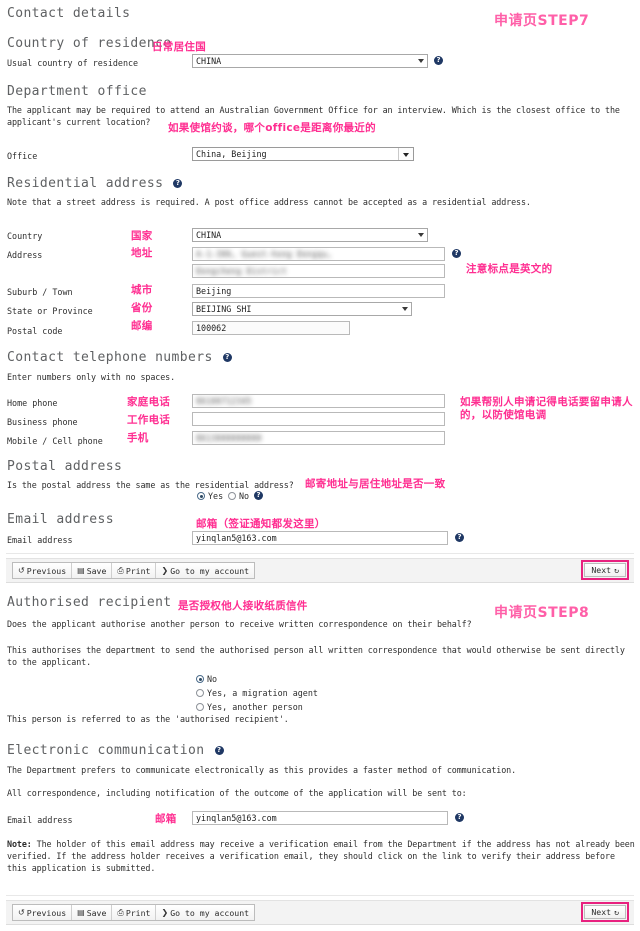 Image resolution: width=640 pixels, height=931 pixels. What do you see at coordinates (209, 61) in the screenshot?
I see `usual-country-value: CHINA` at bounding box center [209, 61].